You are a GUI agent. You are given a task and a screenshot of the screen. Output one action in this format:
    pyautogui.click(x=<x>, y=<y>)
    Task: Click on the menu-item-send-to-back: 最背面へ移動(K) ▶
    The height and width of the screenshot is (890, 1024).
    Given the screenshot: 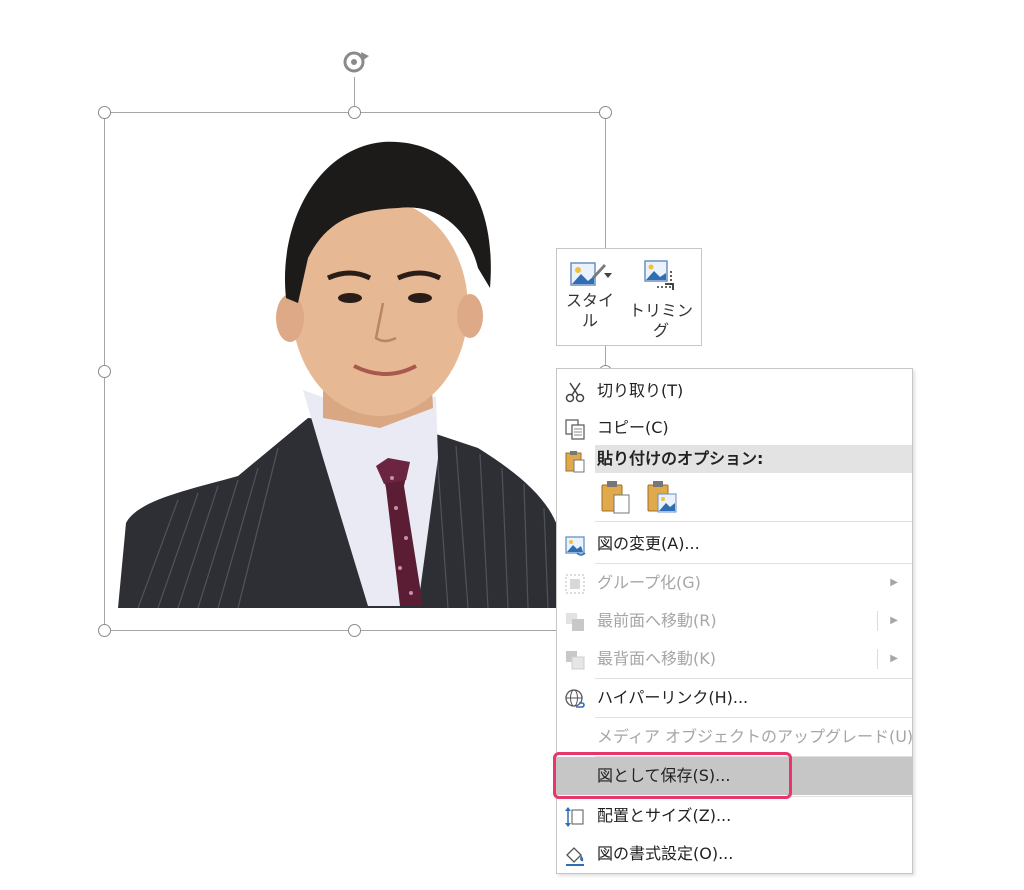 What is the action you would take?
    pyautogui.click(x=734, y=659)
    